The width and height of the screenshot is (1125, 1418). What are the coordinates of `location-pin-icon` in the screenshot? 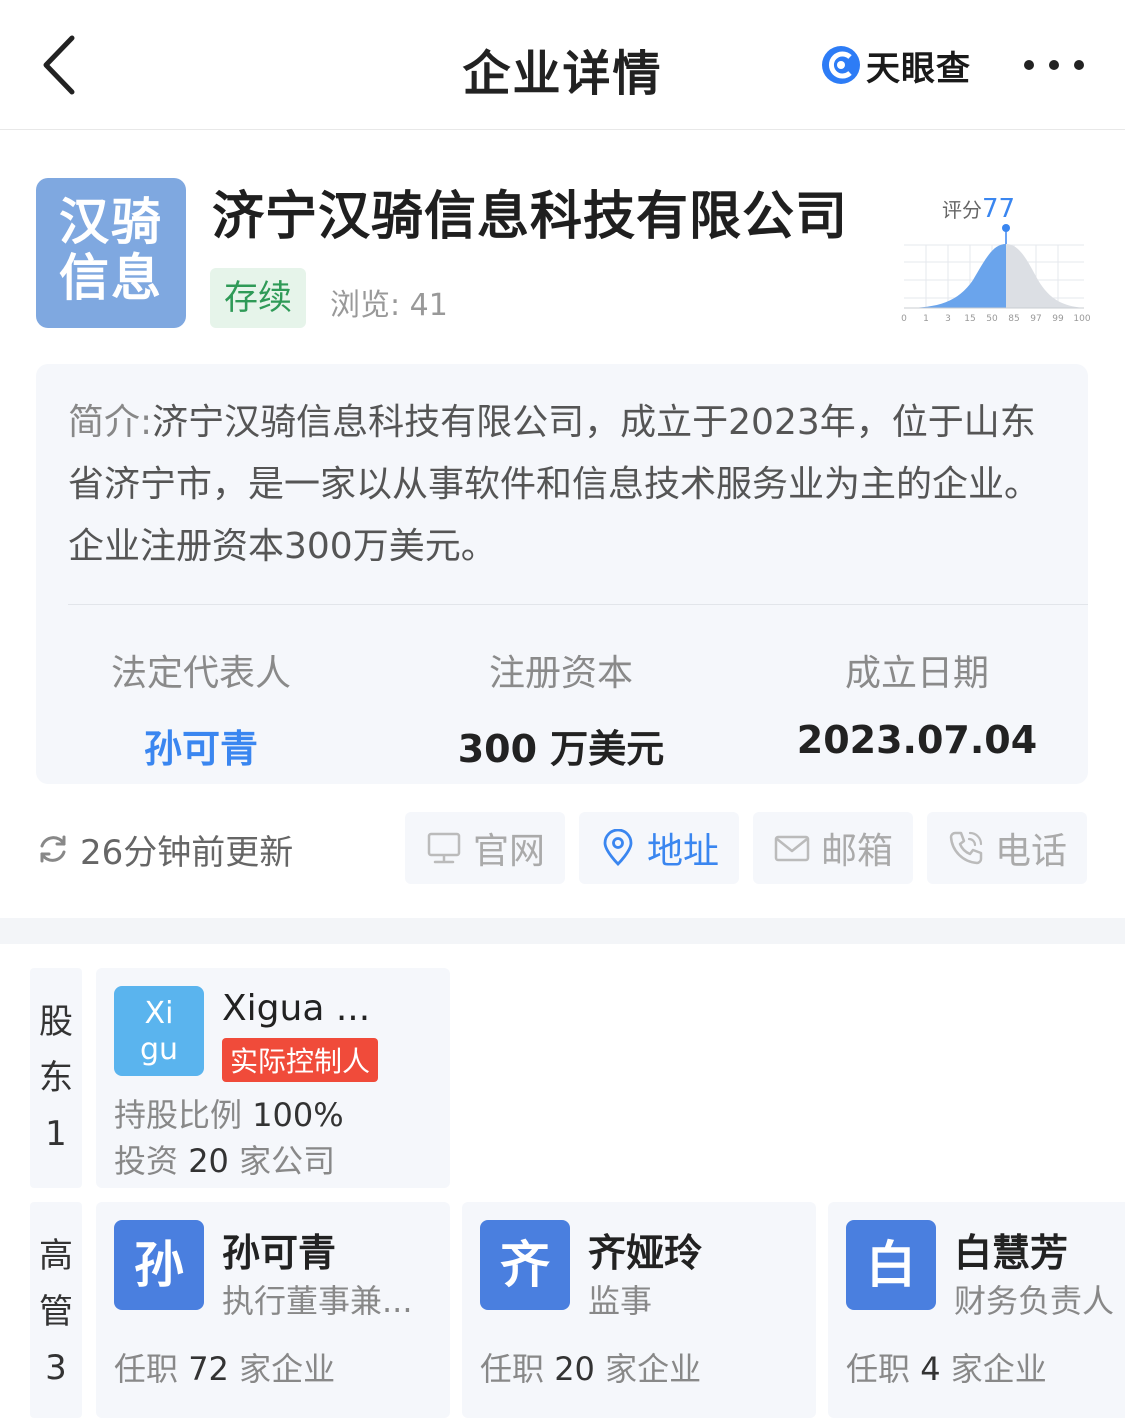 It's located at (618, 847).